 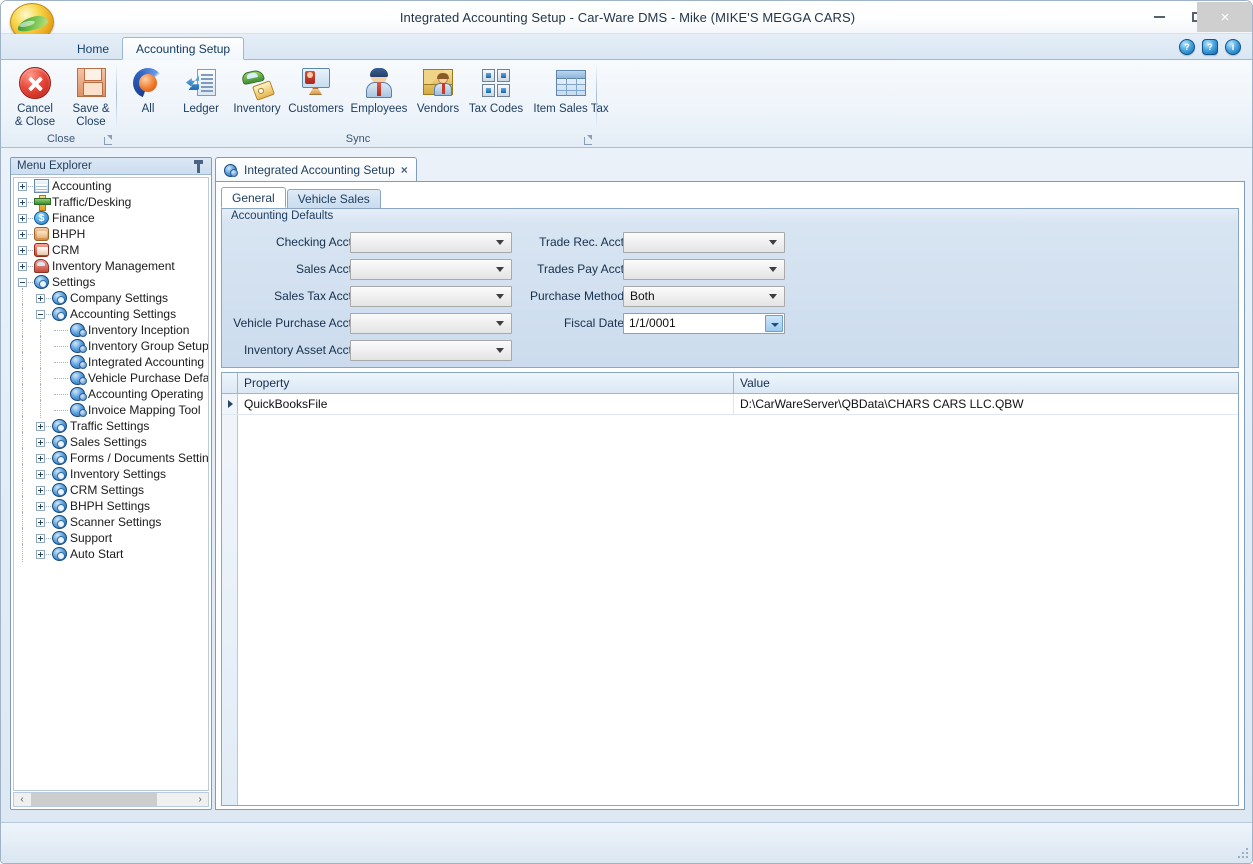 I want to click on help-speech-icon: ?, so click(x=1210, y=47).